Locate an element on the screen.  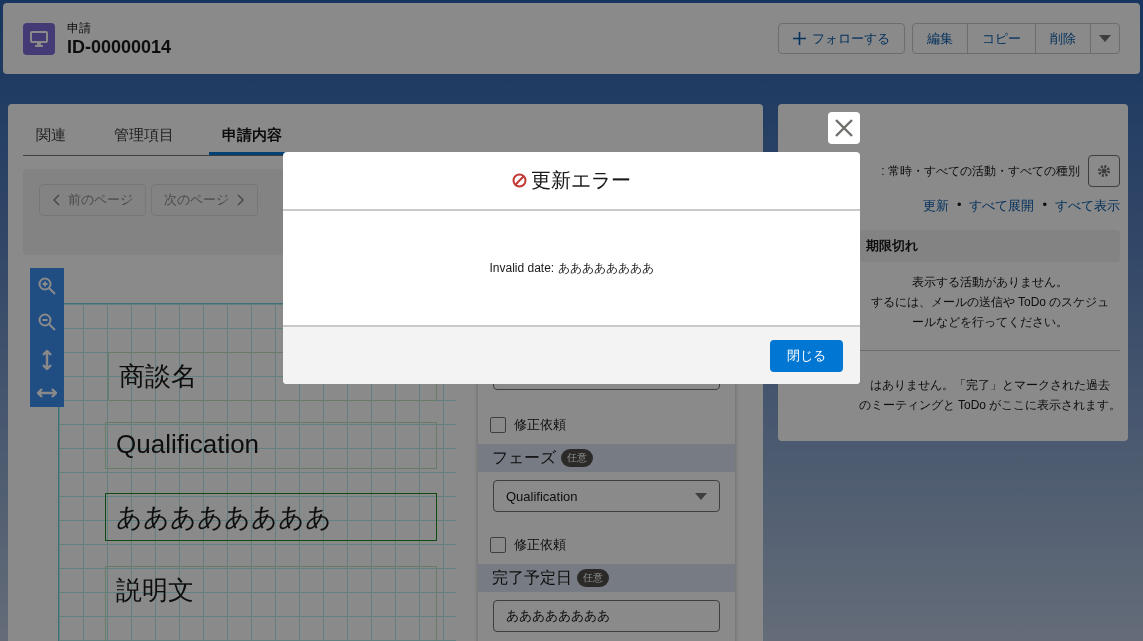
link: すべて展開 is located at coordinates (1002, 206).